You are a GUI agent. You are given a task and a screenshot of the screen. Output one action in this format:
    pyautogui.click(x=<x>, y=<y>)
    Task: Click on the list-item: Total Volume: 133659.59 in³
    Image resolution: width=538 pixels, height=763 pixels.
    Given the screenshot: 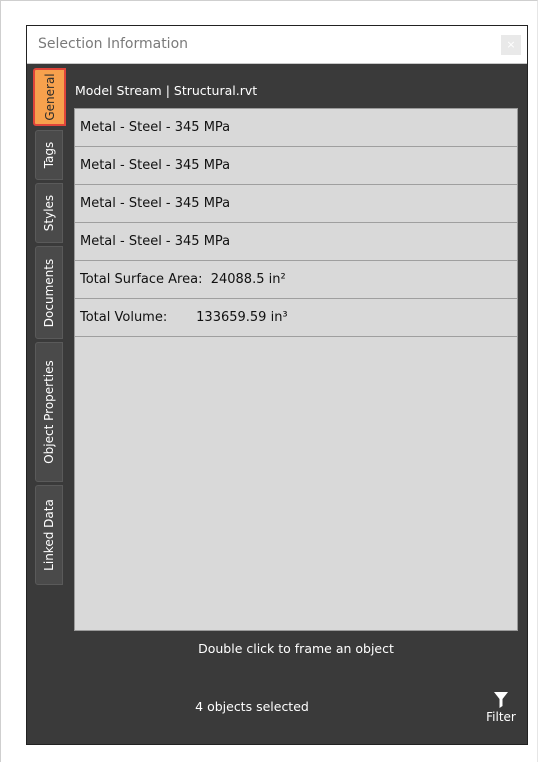 What is the action you would take?
    pyautogui.click(x=296, y=318)
    